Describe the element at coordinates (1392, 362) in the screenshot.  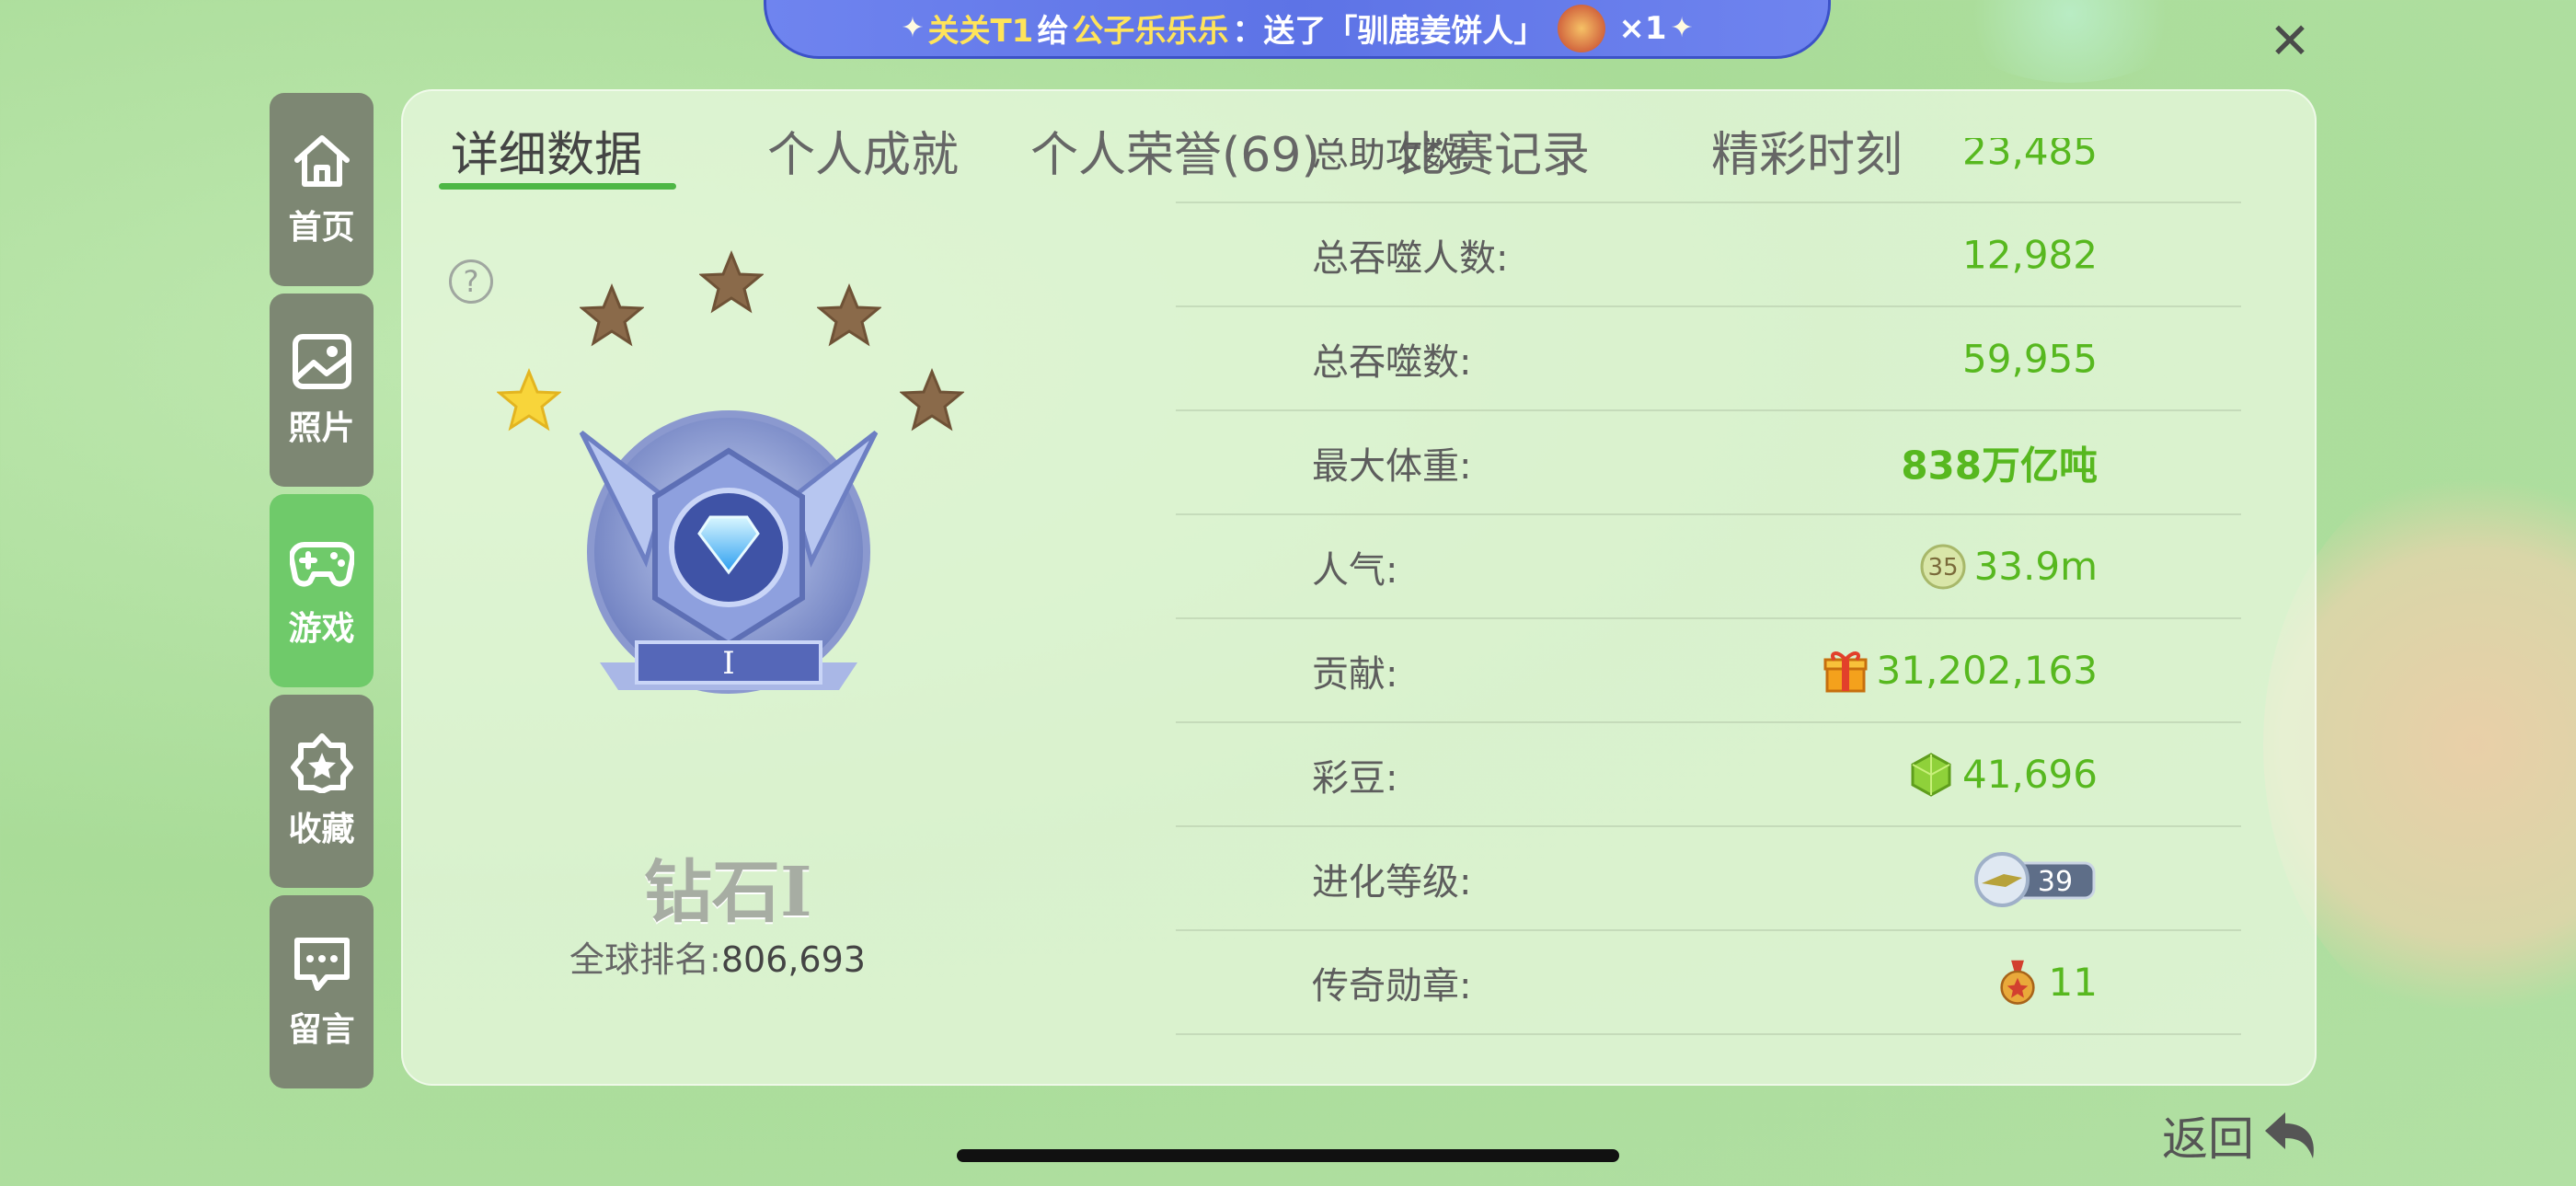
I see `stat-label: 总吞噬数:` at that location.